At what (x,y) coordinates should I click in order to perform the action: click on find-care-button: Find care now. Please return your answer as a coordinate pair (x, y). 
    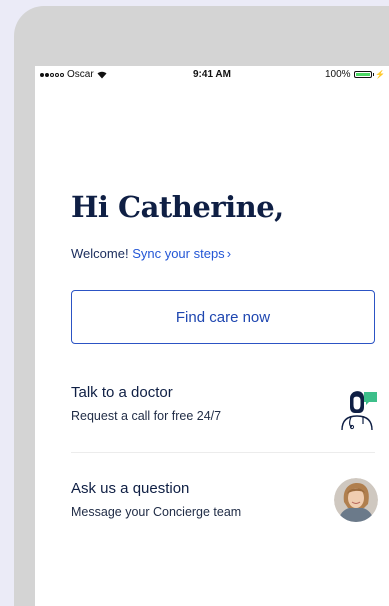
    Looking at the image, I should click on (223, 317).